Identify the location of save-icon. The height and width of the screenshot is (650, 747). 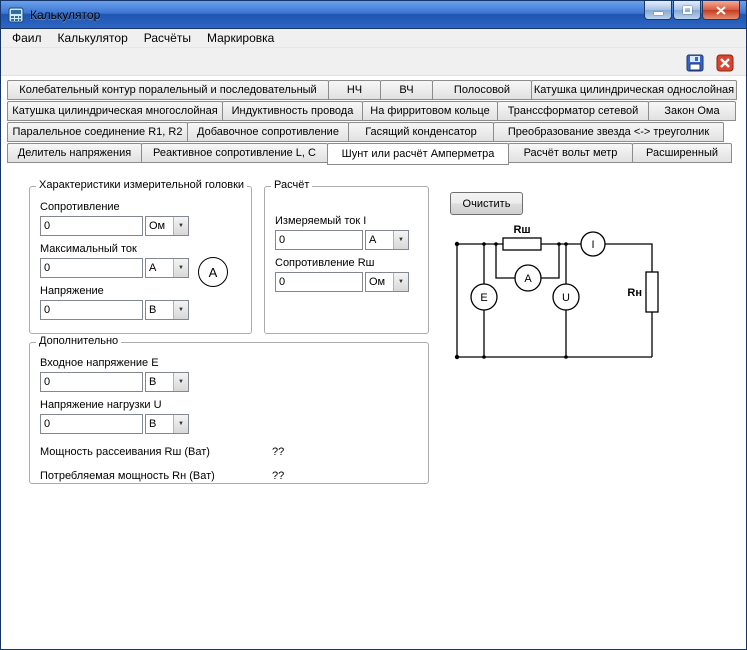
(695, 63).